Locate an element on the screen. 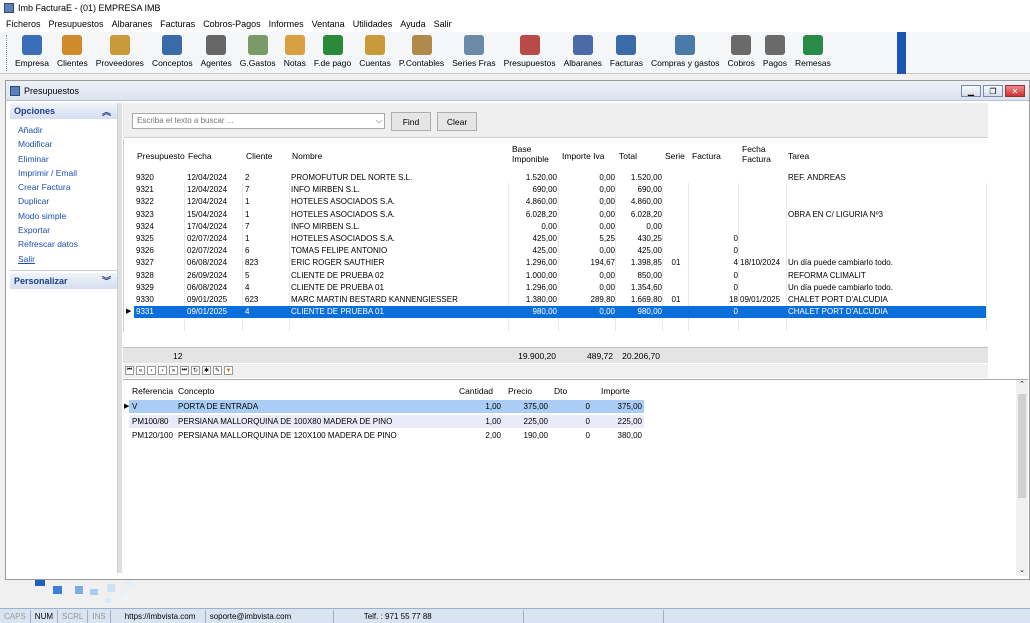 The height and width of the screenshot is (623, 1030). search-input: Escriba el texto a buscar ... ⌵ is located at coordinates (258, 121).